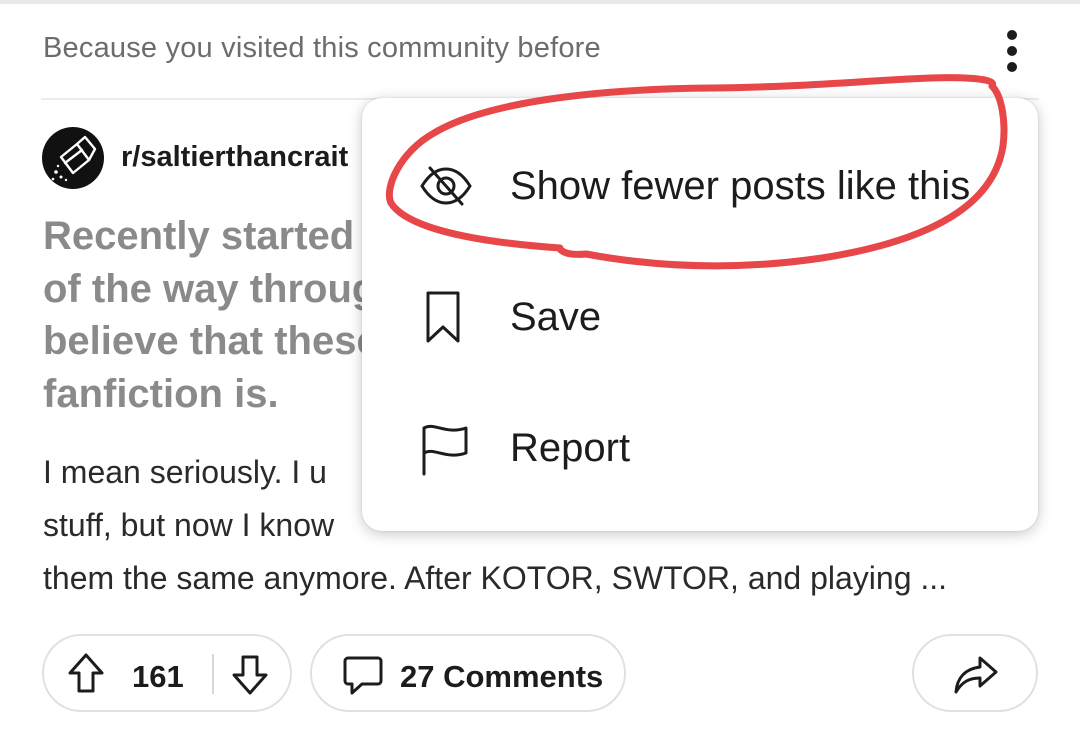  I want to click on vote-count: 161, so click(158, 676).